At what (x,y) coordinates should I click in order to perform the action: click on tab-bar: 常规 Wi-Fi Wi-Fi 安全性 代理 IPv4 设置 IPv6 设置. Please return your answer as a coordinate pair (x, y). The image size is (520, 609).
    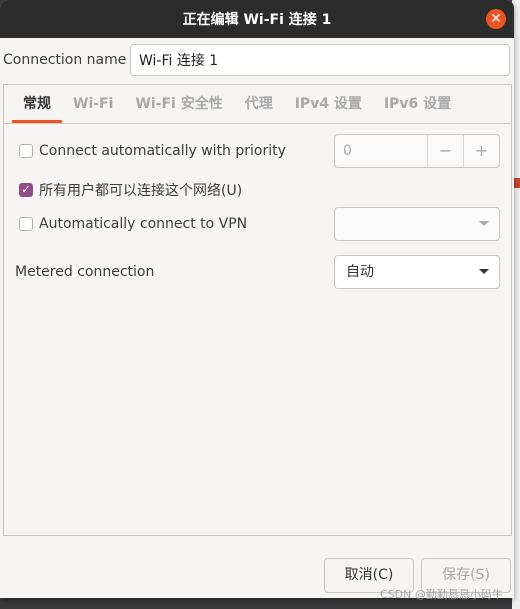
    Looking at the image, I should click on (257, 104).